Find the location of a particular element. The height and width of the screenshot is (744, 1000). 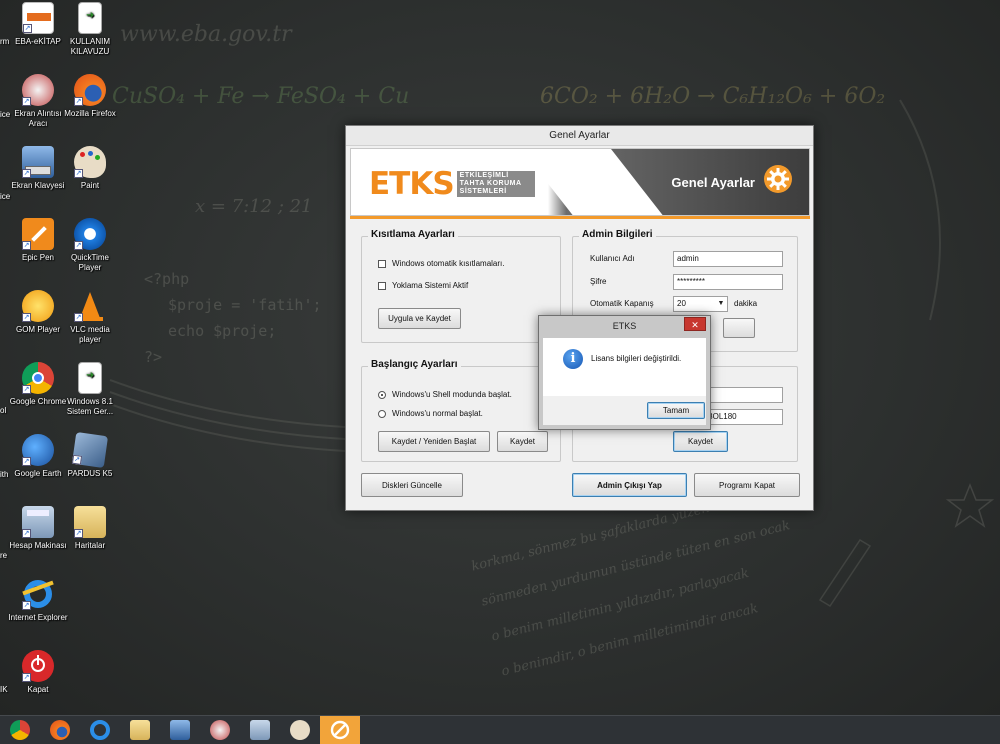

startup-save-button: Kaydet is located at coordinates (522, 441).